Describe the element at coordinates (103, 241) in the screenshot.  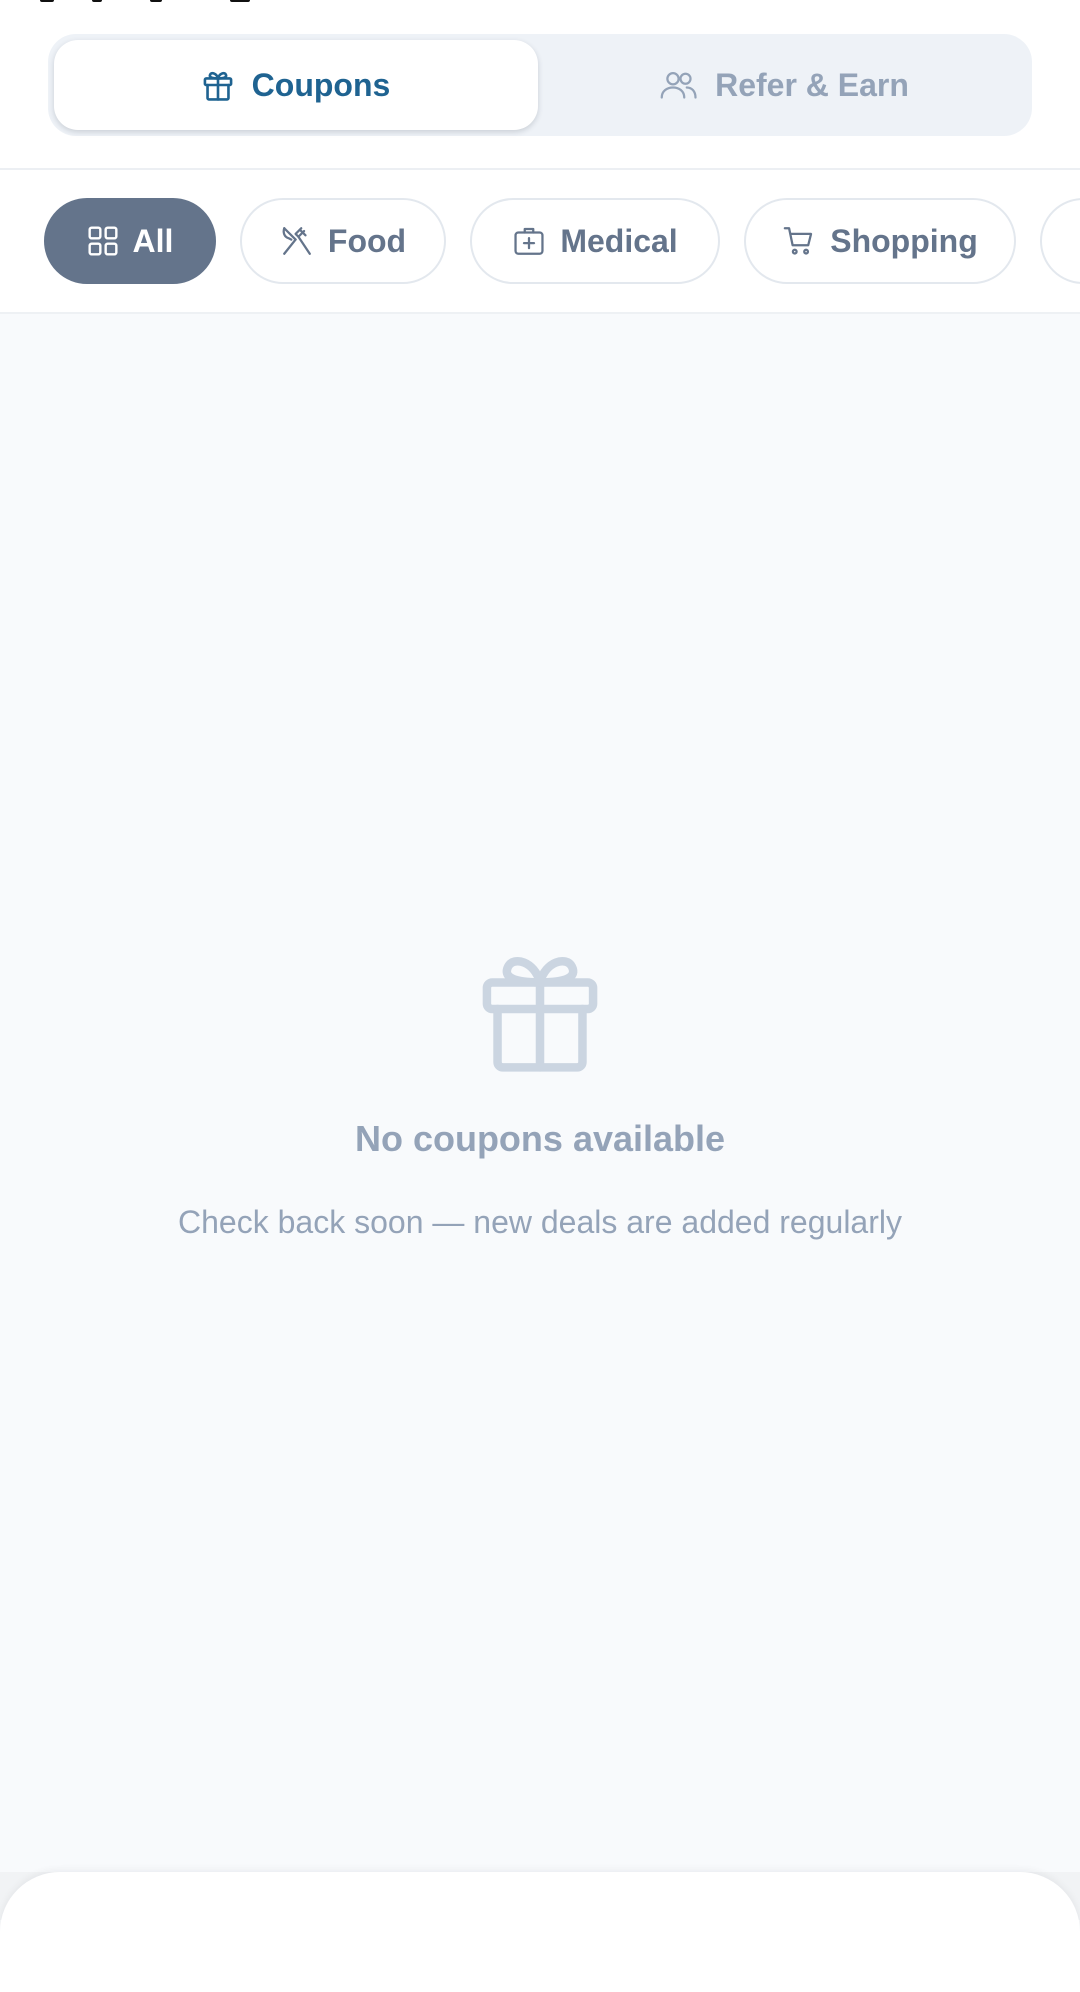
I see `grid-icon` at that location.